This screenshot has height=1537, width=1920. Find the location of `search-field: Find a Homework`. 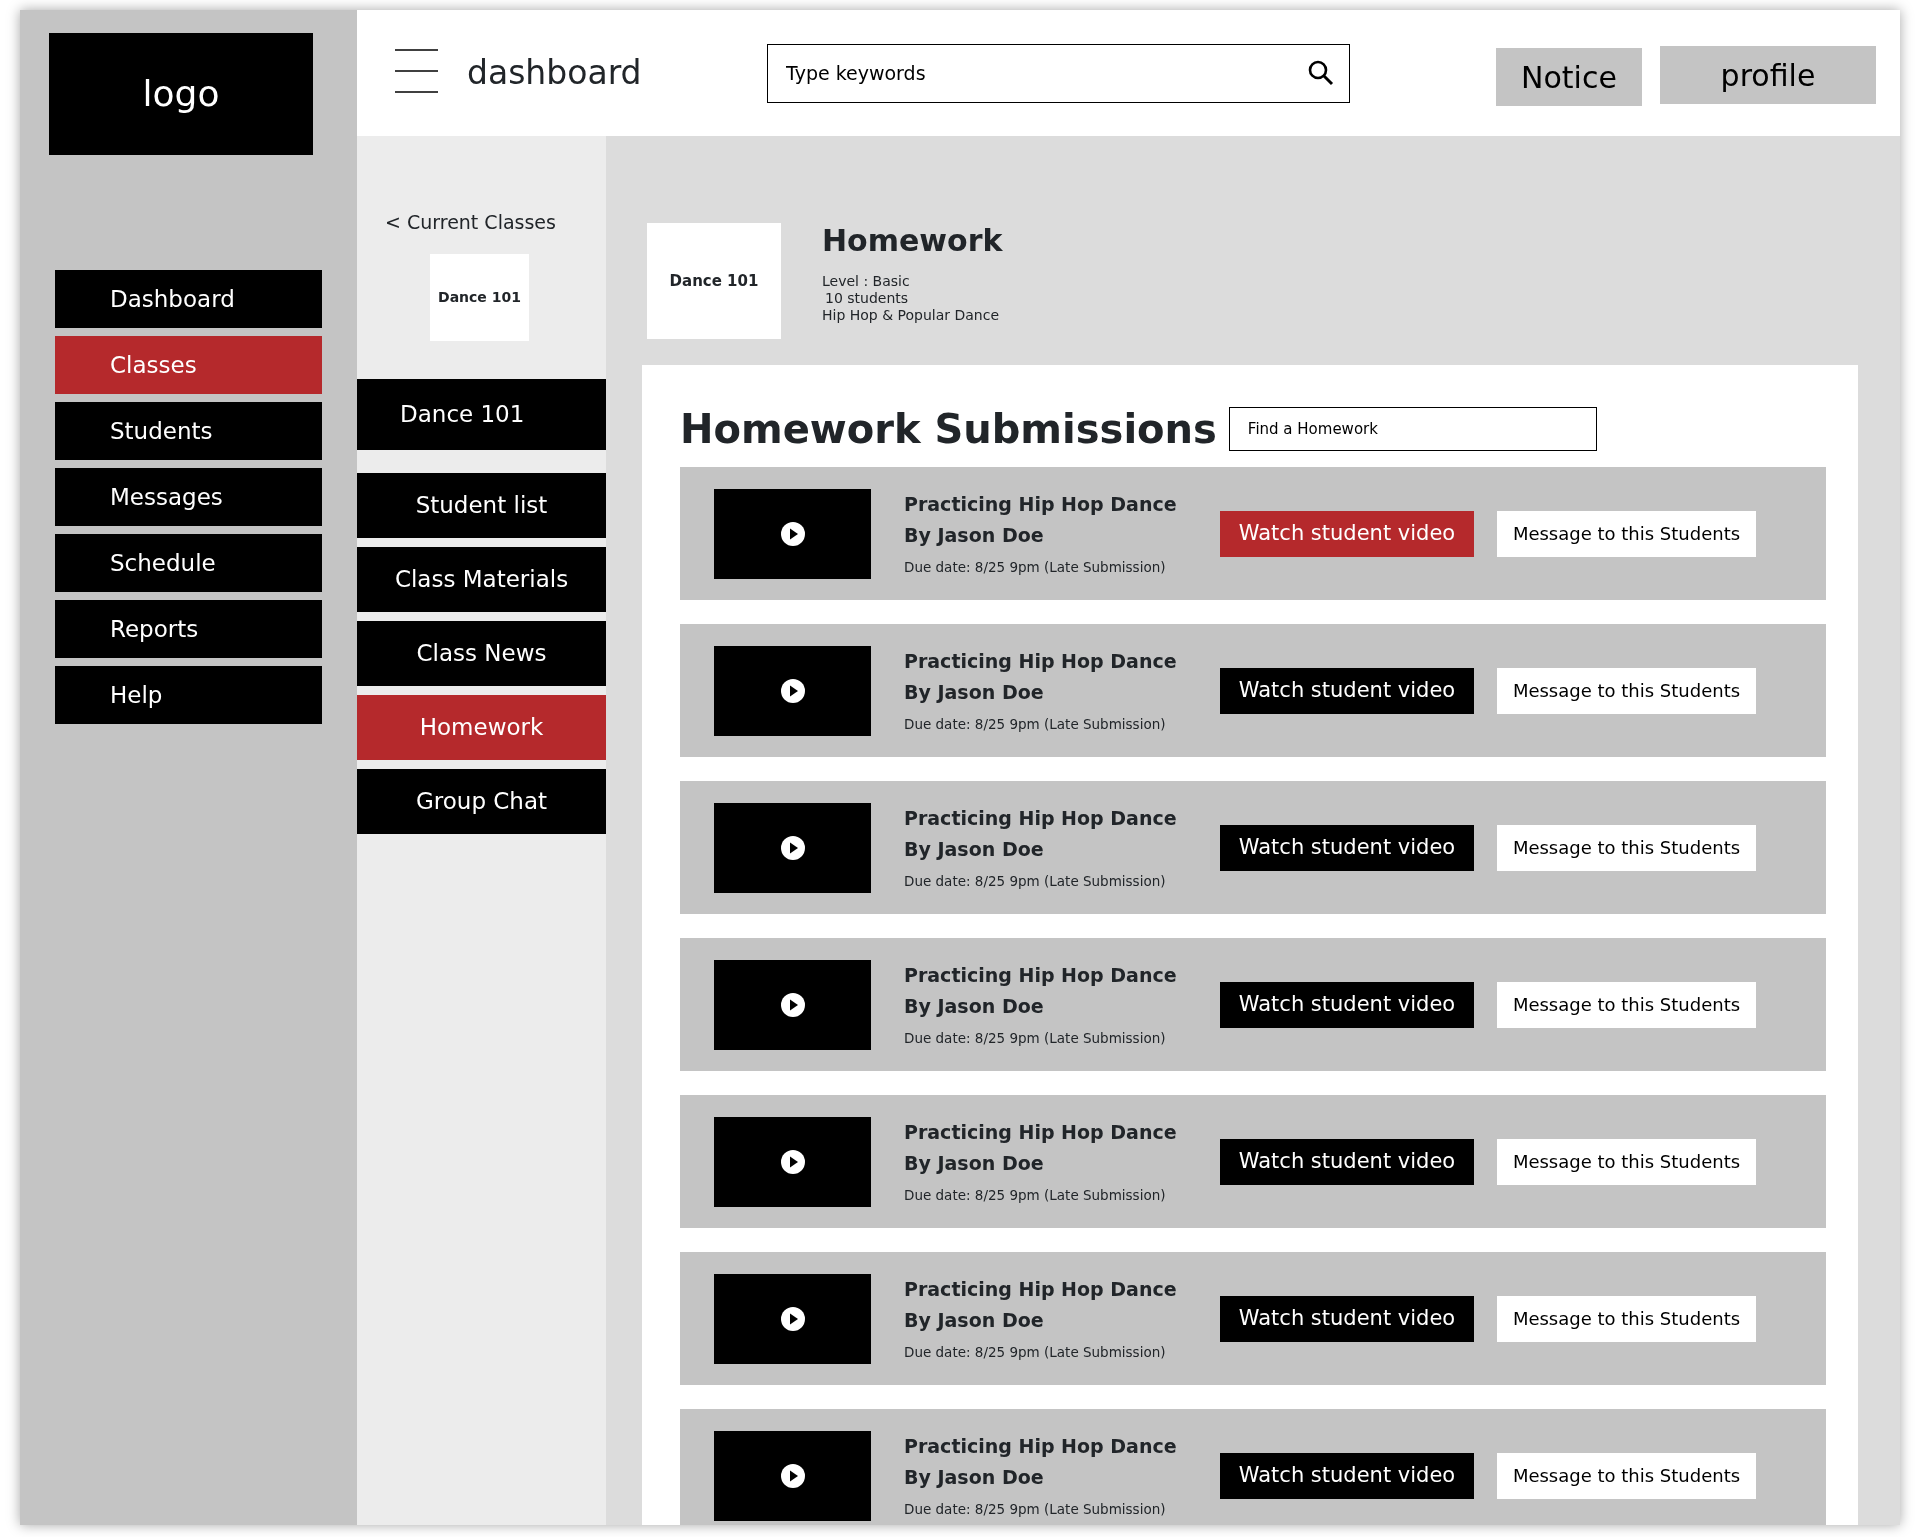

search-field: Find a Homework is located at coordinates (1412, 429).